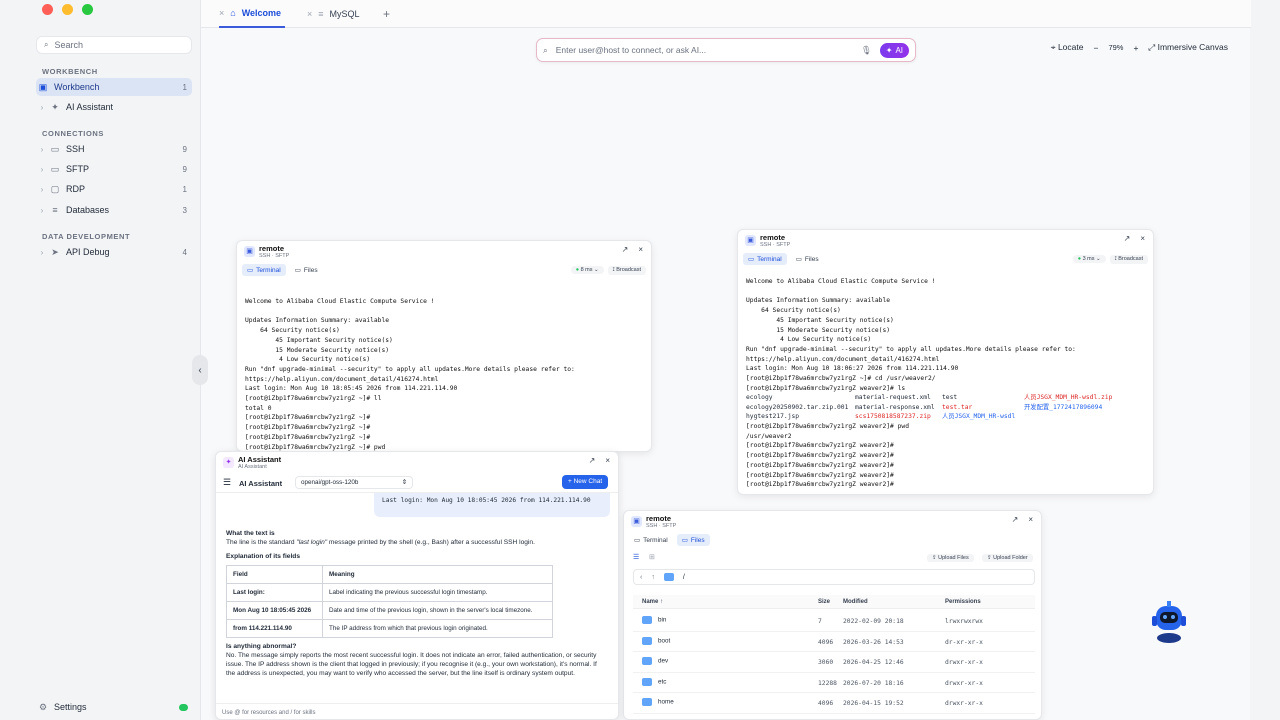 The height and width of the screenshot is (720, 1280). I want to click on terminal-icon: ▭, so click(250, 270).